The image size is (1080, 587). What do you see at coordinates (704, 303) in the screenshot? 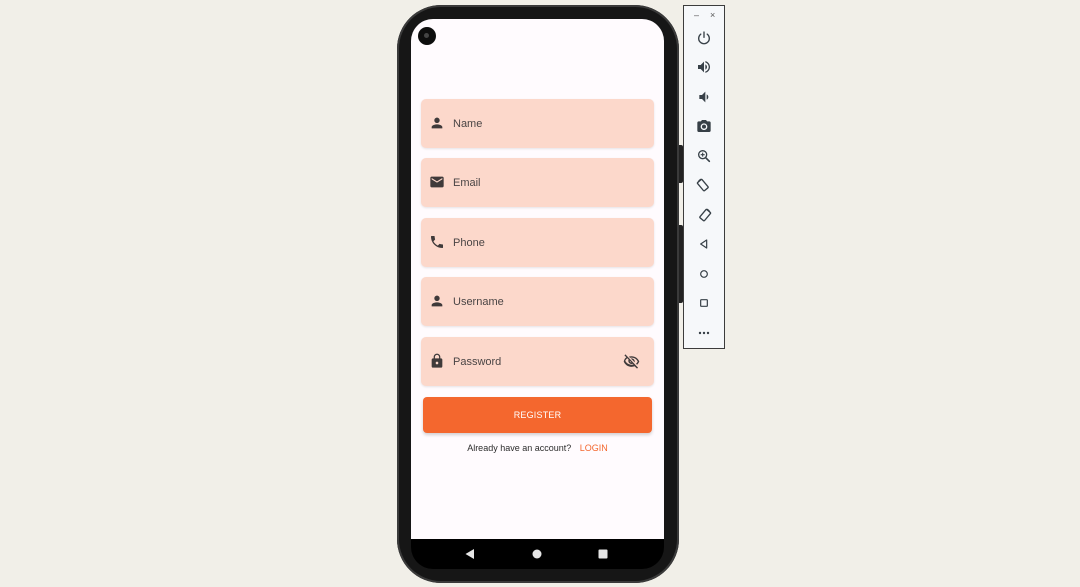
I see `overview-icon` at bounding box center [704, 303].